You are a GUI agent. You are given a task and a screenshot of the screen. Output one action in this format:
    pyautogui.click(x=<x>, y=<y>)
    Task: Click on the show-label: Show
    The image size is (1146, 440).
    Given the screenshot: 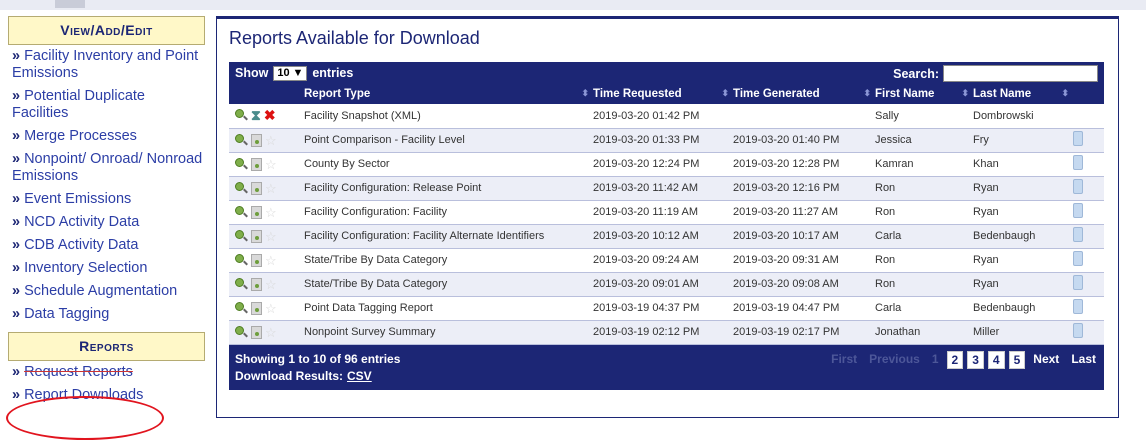 What is the action you would take?
    pyautogui.click(x=252, y=73)
    